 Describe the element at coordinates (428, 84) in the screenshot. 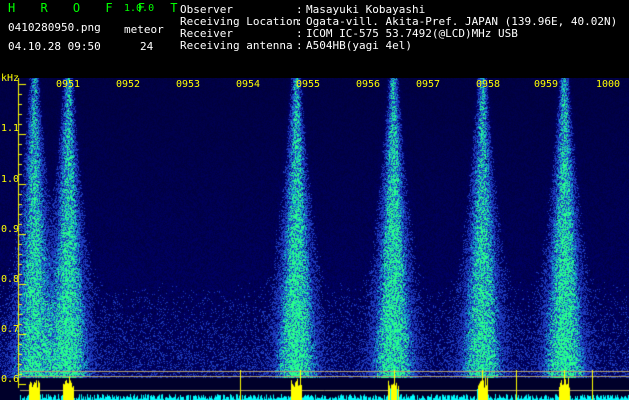

I see `time-tick-label: 0957` at that location.